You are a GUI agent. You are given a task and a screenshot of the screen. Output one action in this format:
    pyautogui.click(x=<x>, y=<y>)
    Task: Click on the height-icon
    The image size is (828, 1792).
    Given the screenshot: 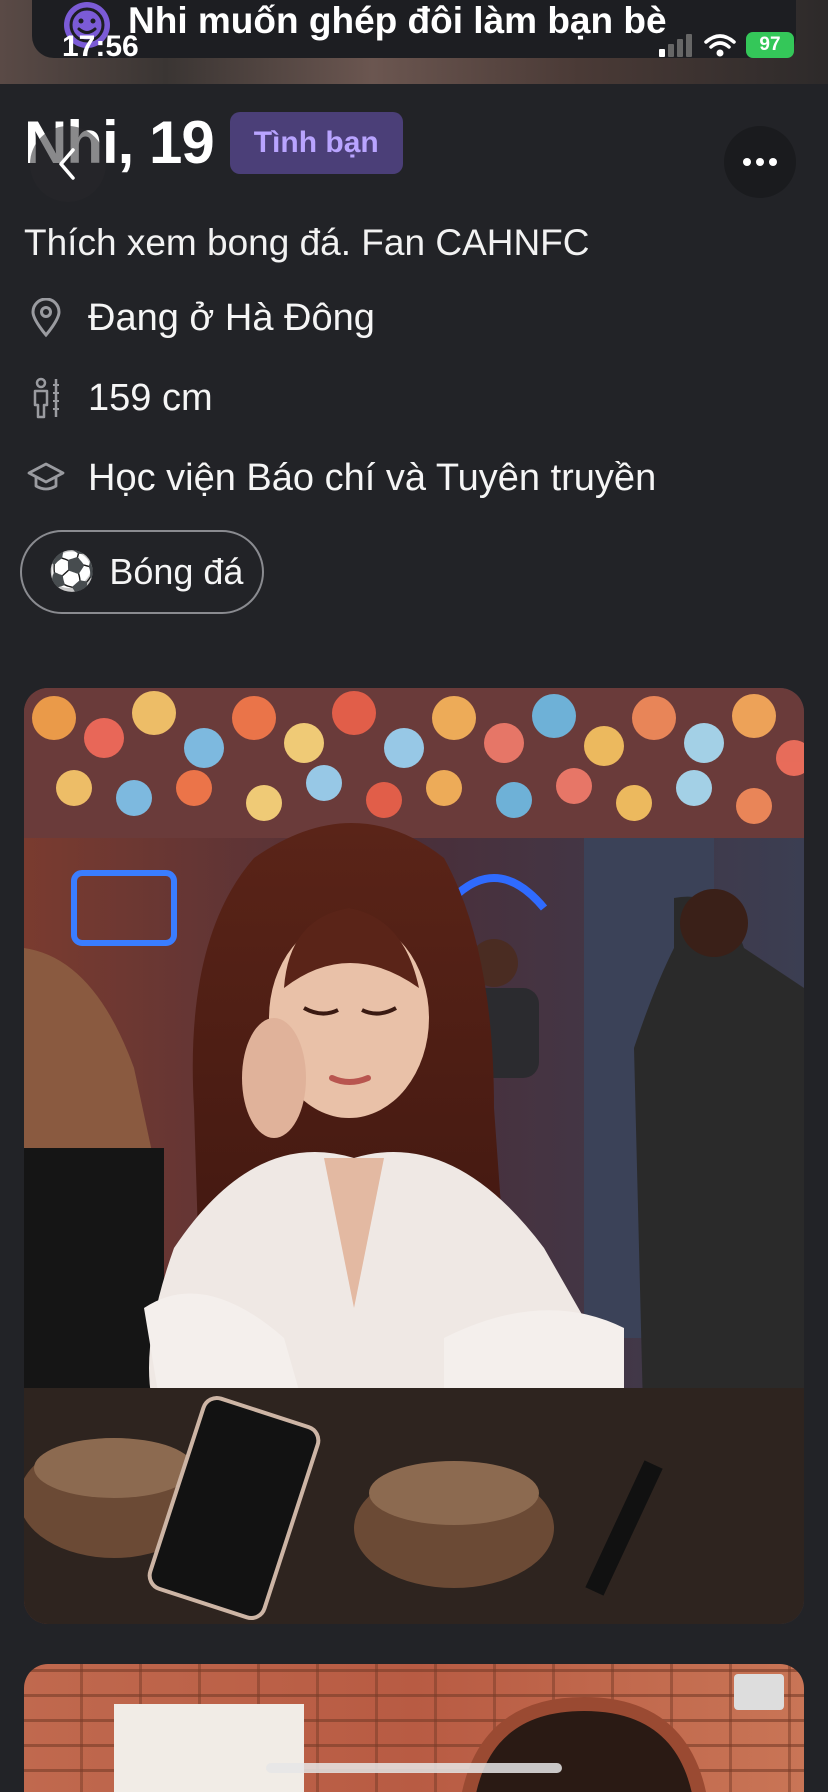 What is the action you would take?
    pyautogui.click(x=46, y=398)
    